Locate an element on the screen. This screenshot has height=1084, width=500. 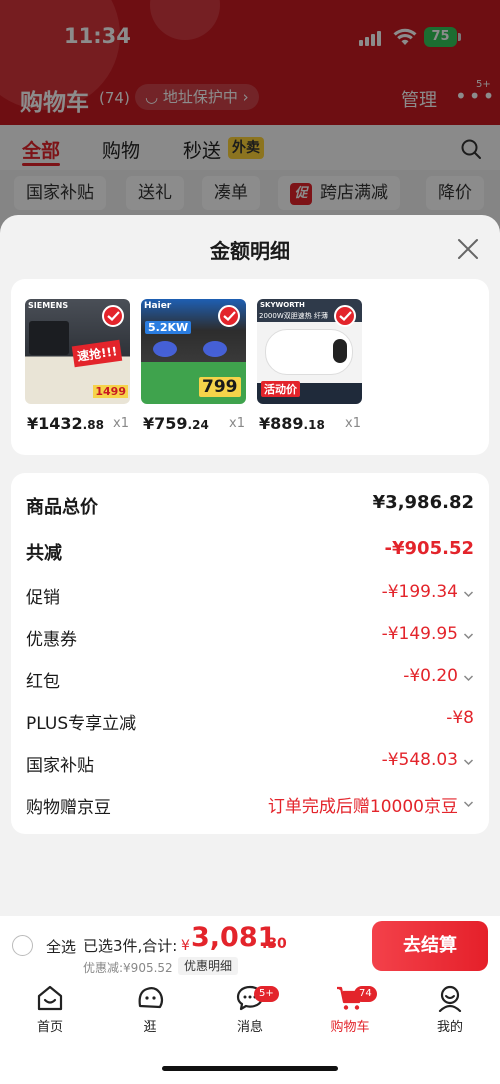
product-item: Haier 5.2KW 799 ¥759.24 x1 is located at coordinates (194, 366).